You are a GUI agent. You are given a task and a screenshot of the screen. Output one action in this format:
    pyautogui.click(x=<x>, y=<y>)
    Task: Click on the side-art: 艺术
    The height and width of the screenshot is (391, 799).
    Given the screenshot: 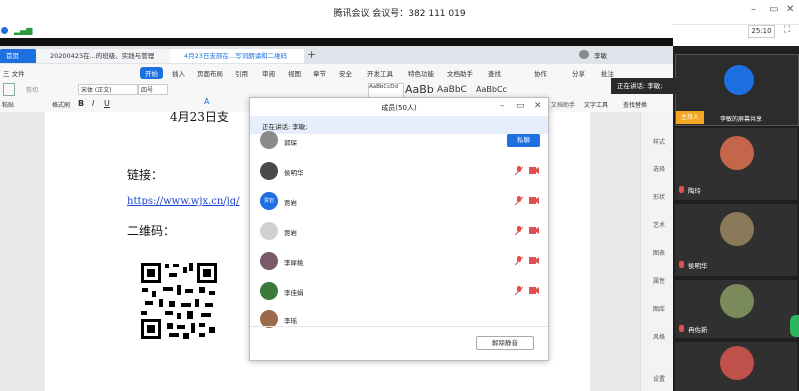 What is the action you would take?
    pyautogui.click(x=659, y=224)
    